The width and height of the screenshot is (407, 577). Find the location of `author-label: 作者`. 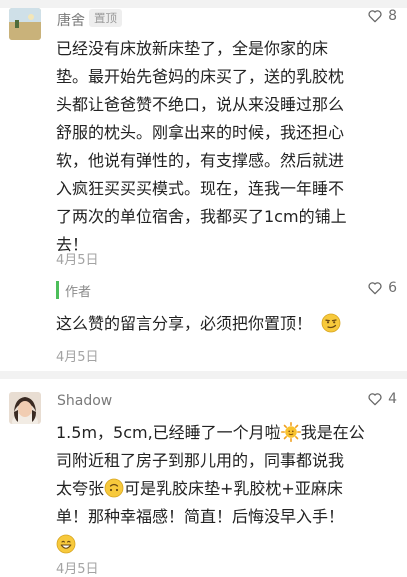

author-label: 作者 is located at coordinates (78, 292).